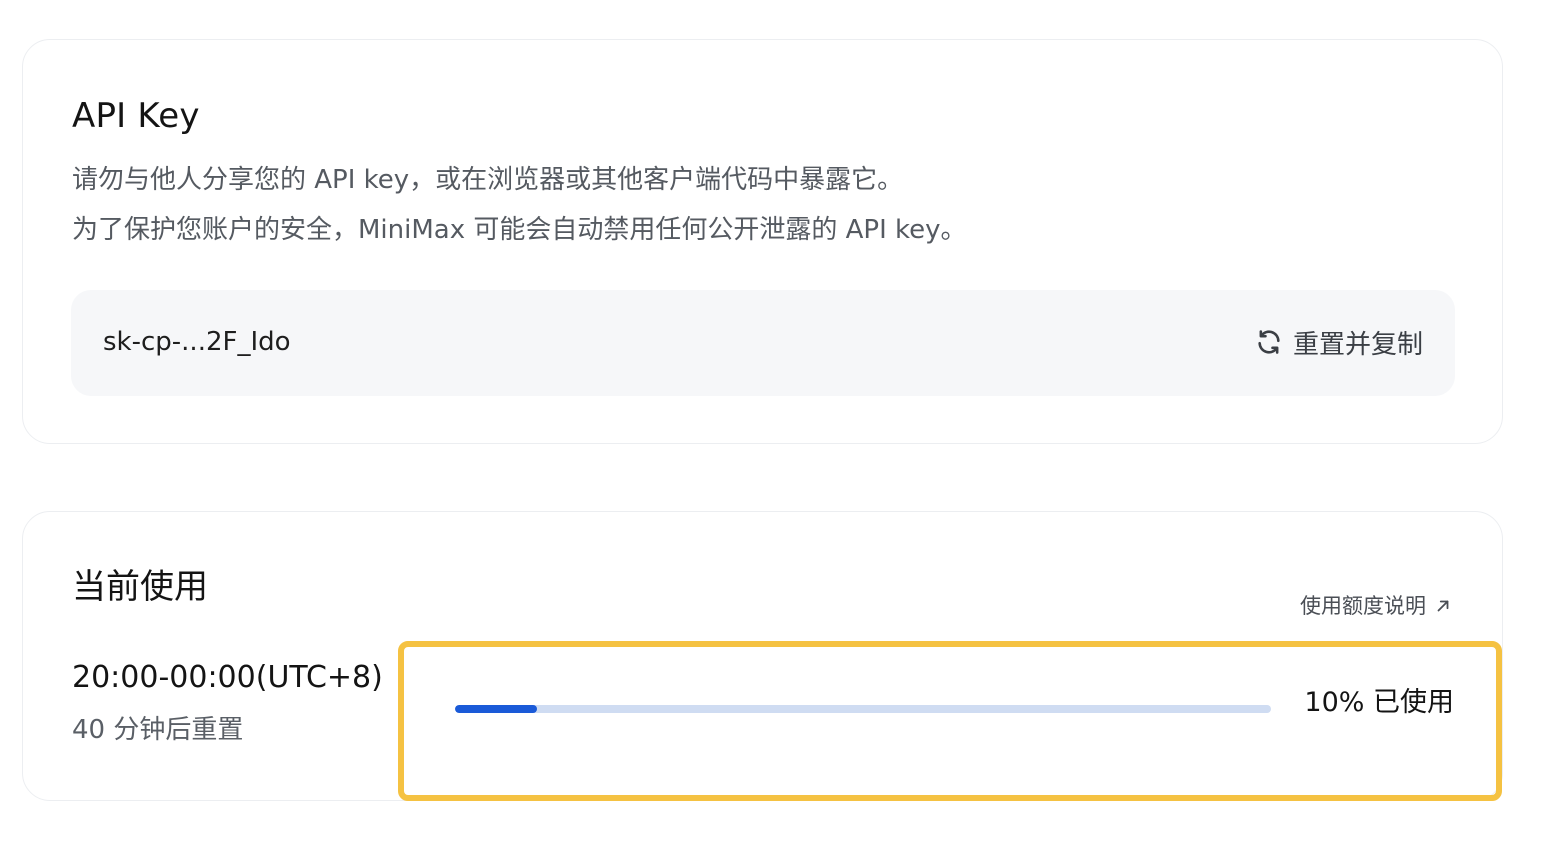 The width and height of the screenshot is (1566, 862). Describe the element at coordinates (488, 180) in the screenshot. I see `api-key-description-line1: 请勿与他人分享您的 API key，或在浏览器或其他客户端代码中暴露它。` at that location.